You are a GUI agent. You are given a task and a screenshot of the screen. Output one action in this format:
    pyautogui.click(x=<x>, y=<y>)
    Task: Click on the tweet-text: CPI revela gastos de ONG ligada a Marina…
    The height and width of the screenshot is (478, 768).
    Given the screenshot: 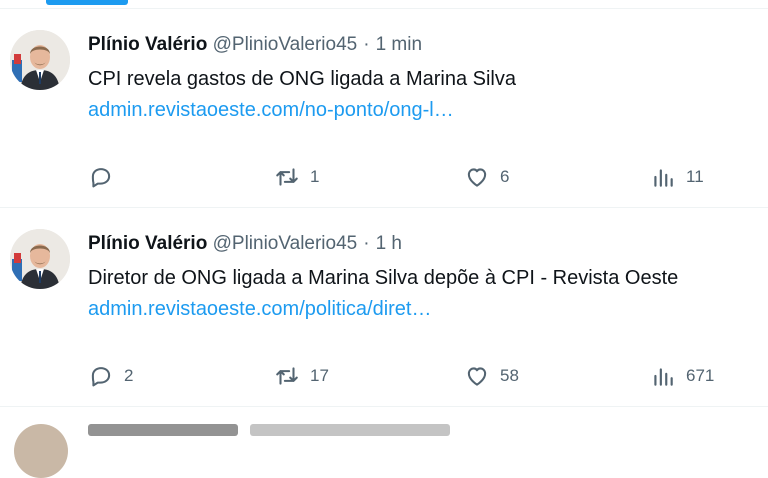 What is the action you would take?
    pyautogui.click(x=302, y=79)
    